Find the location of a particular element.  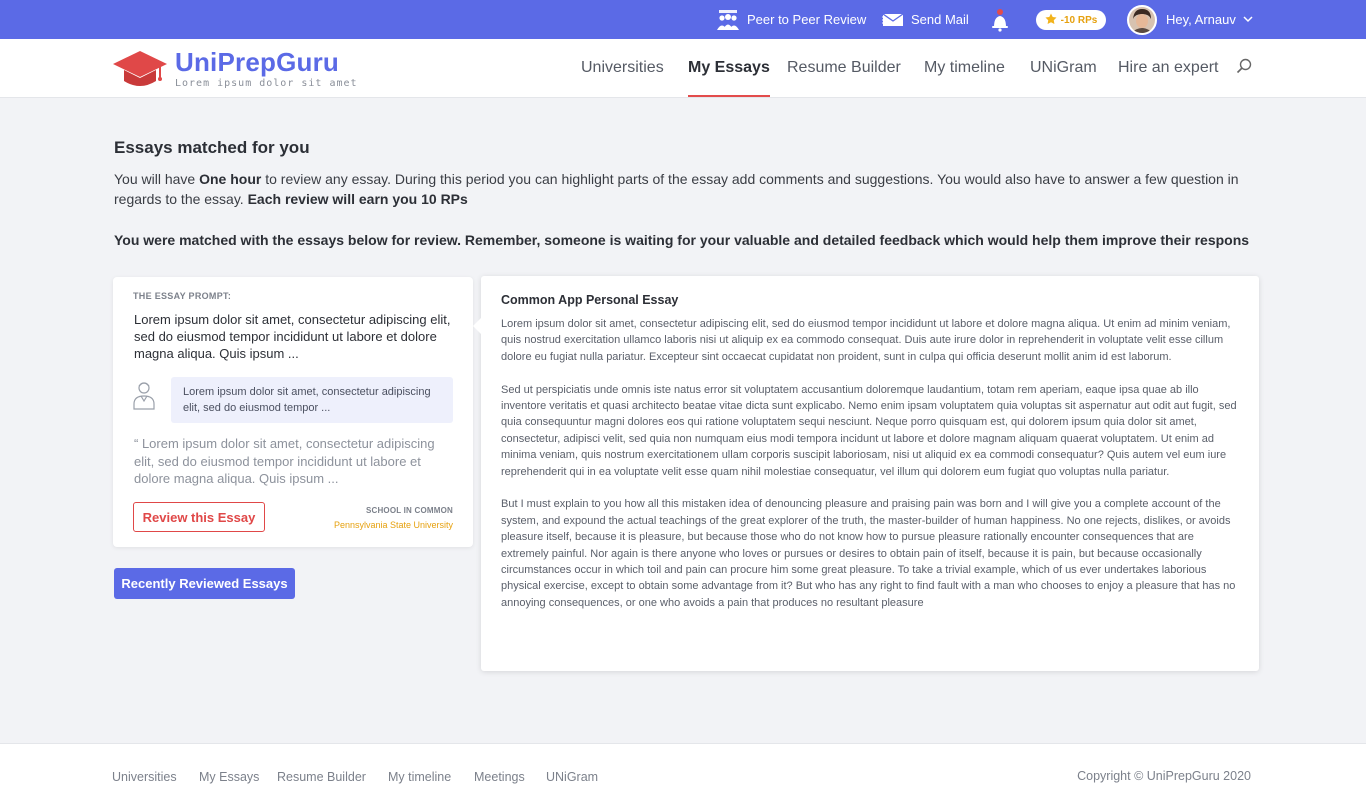

nav-my-essays: My Essays is located at coordinates (729, 68).